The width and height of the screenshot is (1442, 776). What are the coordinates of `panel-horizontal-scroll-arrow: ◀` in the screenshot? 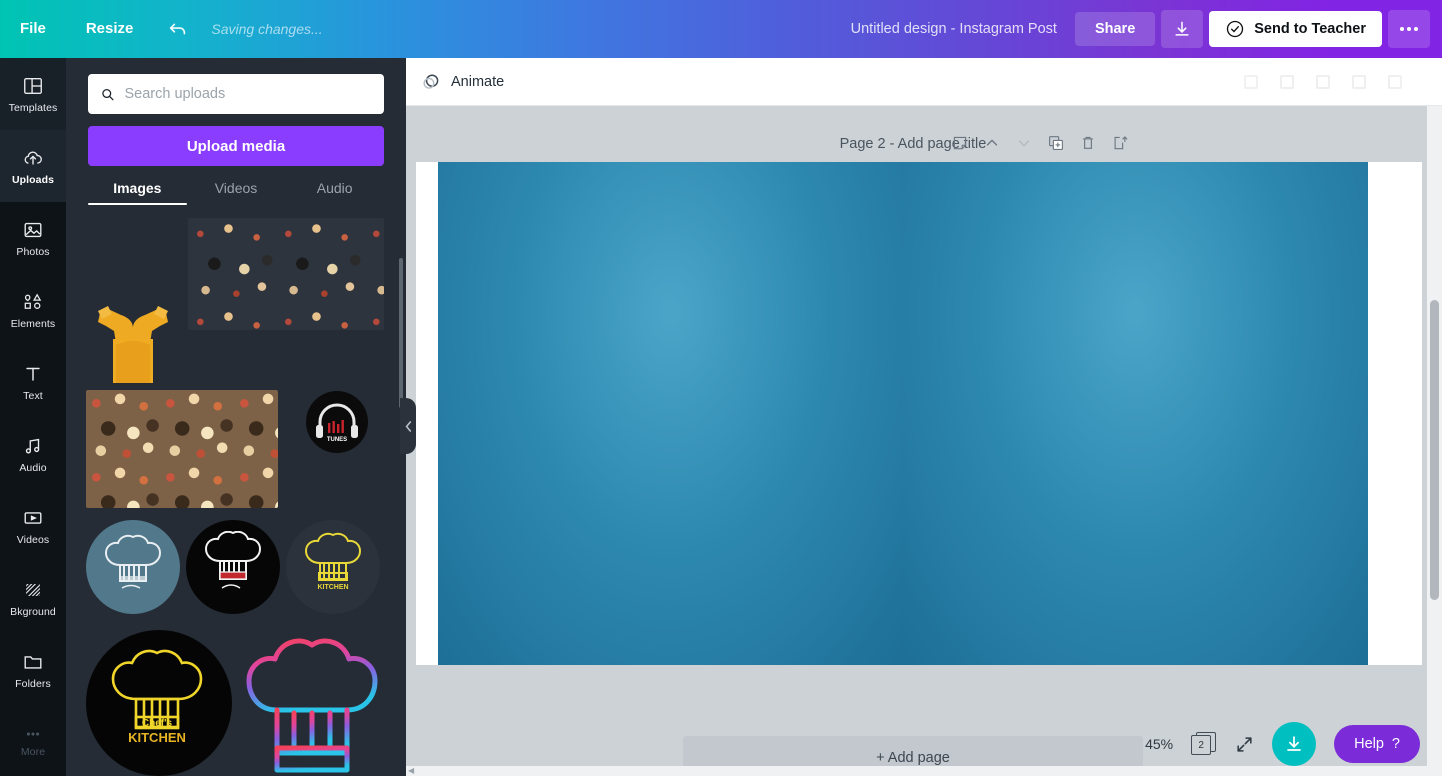 It's located at (412, 770).